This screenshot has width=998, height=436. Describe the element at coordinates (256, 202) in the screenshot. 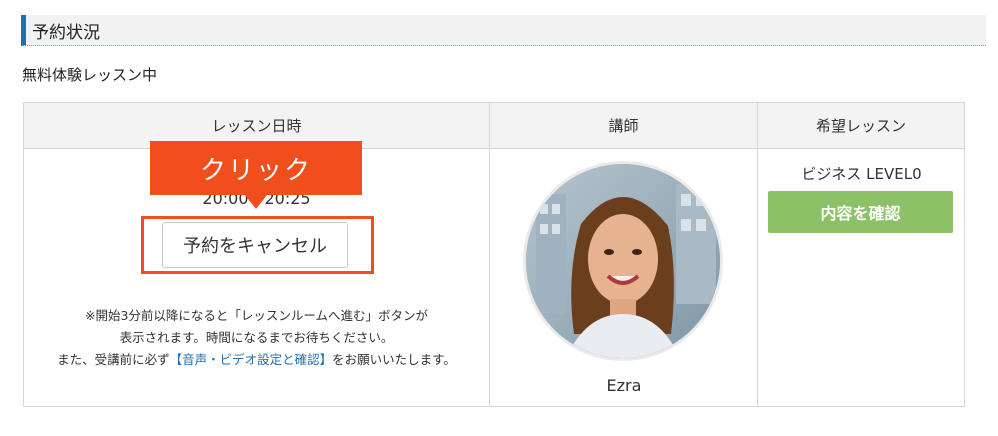

I see `callout-arrow-icon` at that location.